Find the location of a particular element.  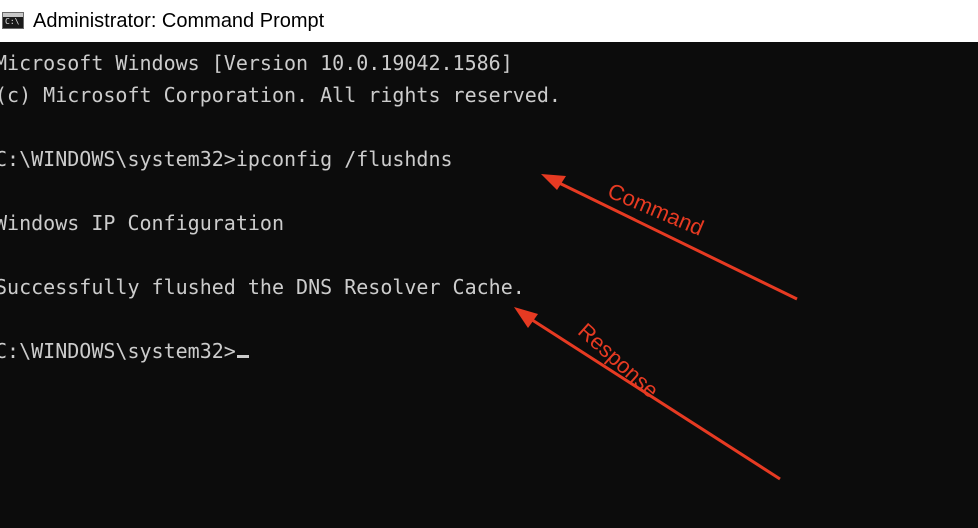

text-cursor is located at coordinates (242, 356).